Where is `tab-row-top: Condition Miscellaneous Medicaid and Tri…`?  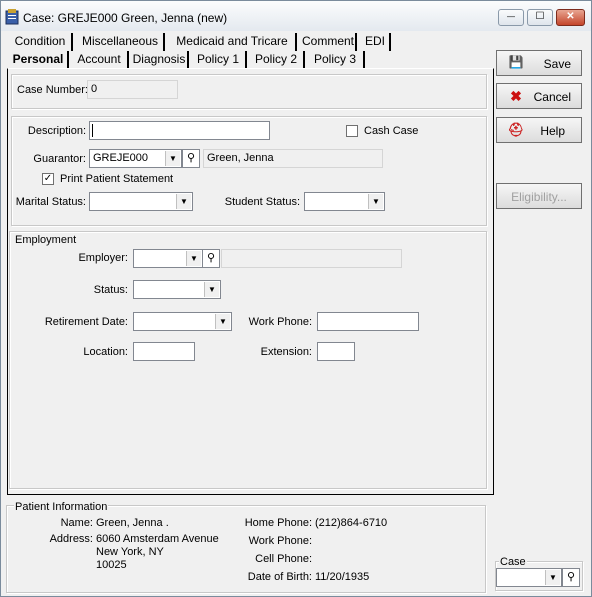
tab-row-top: Condition Miscellaneous Medicaid and Tri… is located at coordinates (200, 42).